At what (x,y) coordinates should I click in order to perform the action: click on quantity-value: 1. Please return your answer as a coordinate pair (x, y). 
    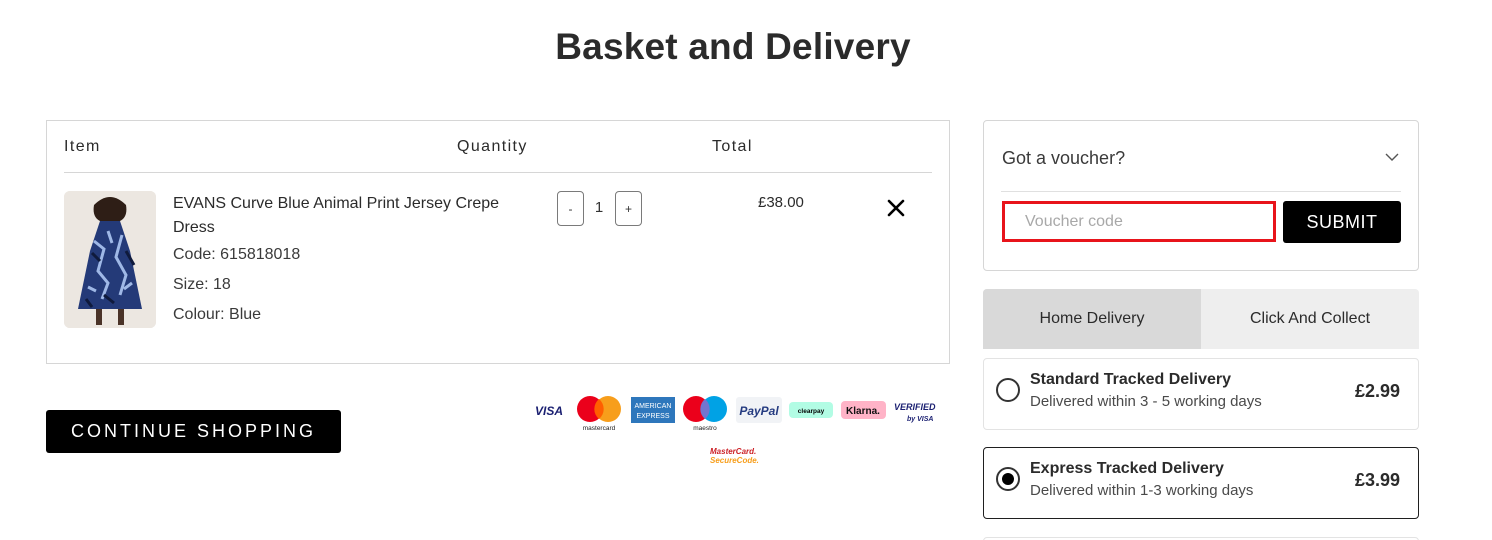
    Looking at the image, I should click on (599, 207).